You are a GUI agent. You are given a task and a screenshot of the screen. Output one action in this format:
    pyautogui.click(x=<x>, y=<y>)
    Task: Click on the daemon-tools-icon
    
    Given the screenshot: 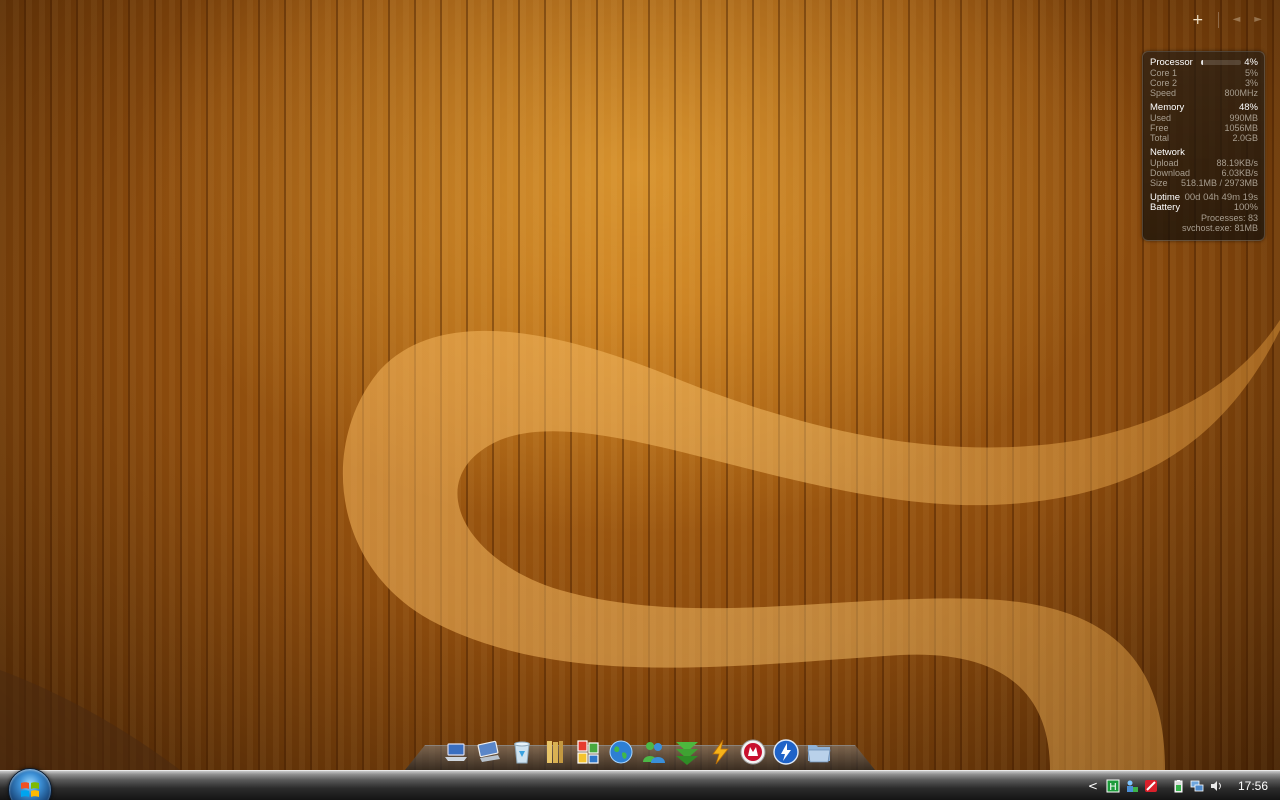 What is the action you would take?
    pyautogui.click(x=786, y=752)
    